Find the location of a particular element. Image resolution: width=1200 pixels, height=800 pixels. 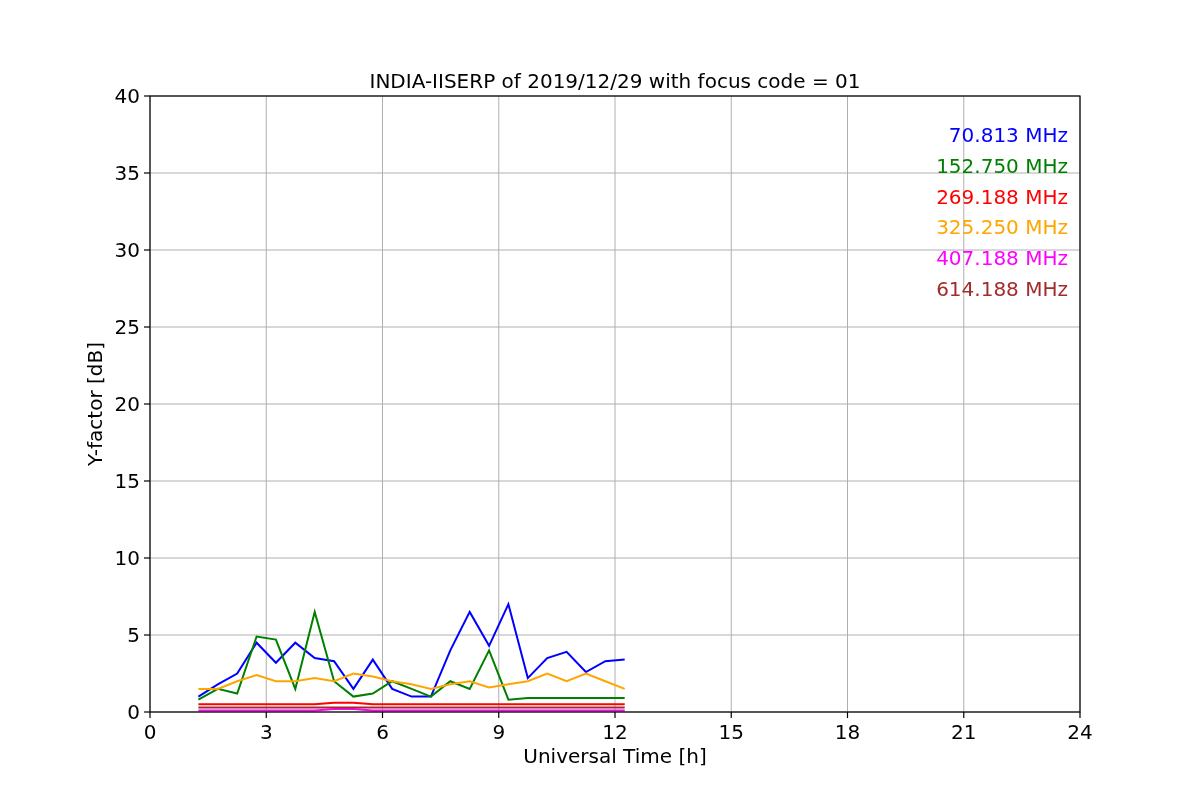

legend-label: 407.188 MHz is located at coordinates (1002, 258).